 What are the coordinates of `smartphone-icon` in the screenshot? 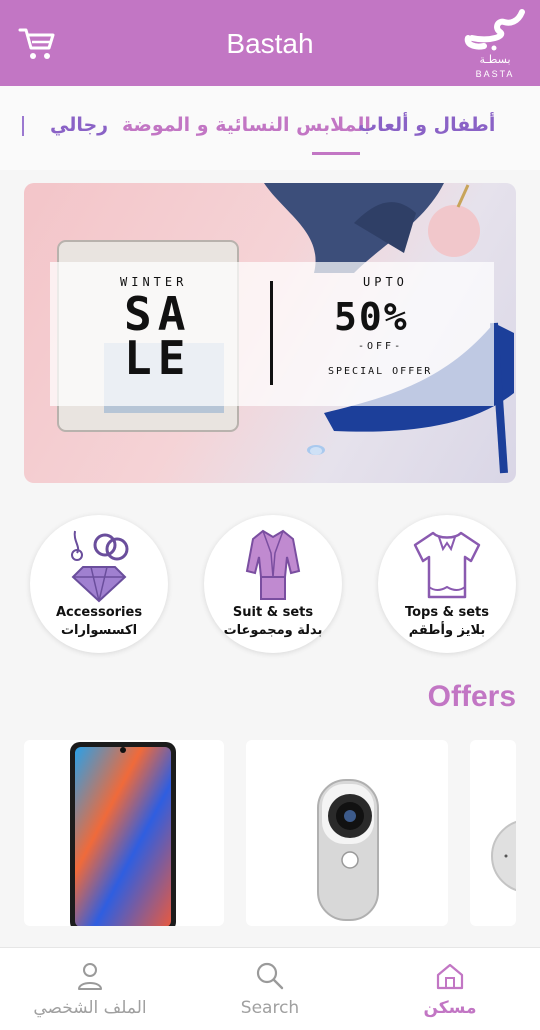 It's located at (123, 834).